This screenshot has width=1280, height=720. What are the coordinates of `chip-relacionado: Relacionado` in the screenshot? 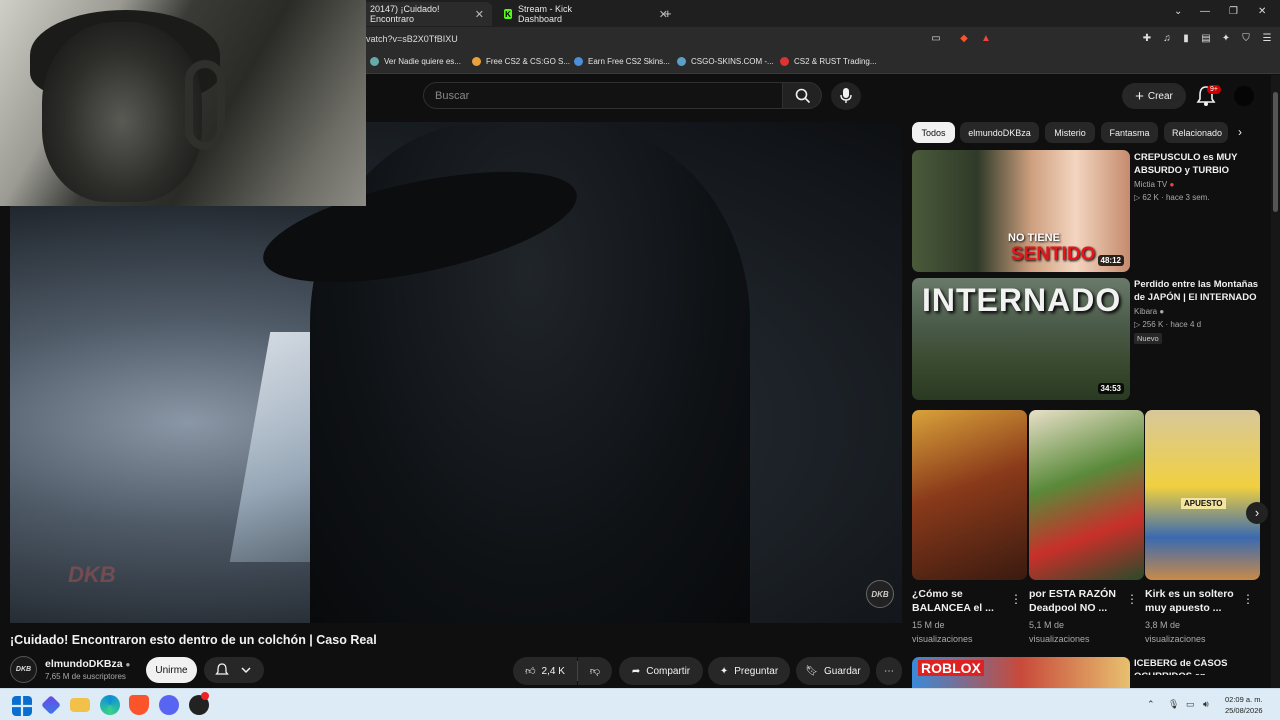 It's located at (1196, 132).